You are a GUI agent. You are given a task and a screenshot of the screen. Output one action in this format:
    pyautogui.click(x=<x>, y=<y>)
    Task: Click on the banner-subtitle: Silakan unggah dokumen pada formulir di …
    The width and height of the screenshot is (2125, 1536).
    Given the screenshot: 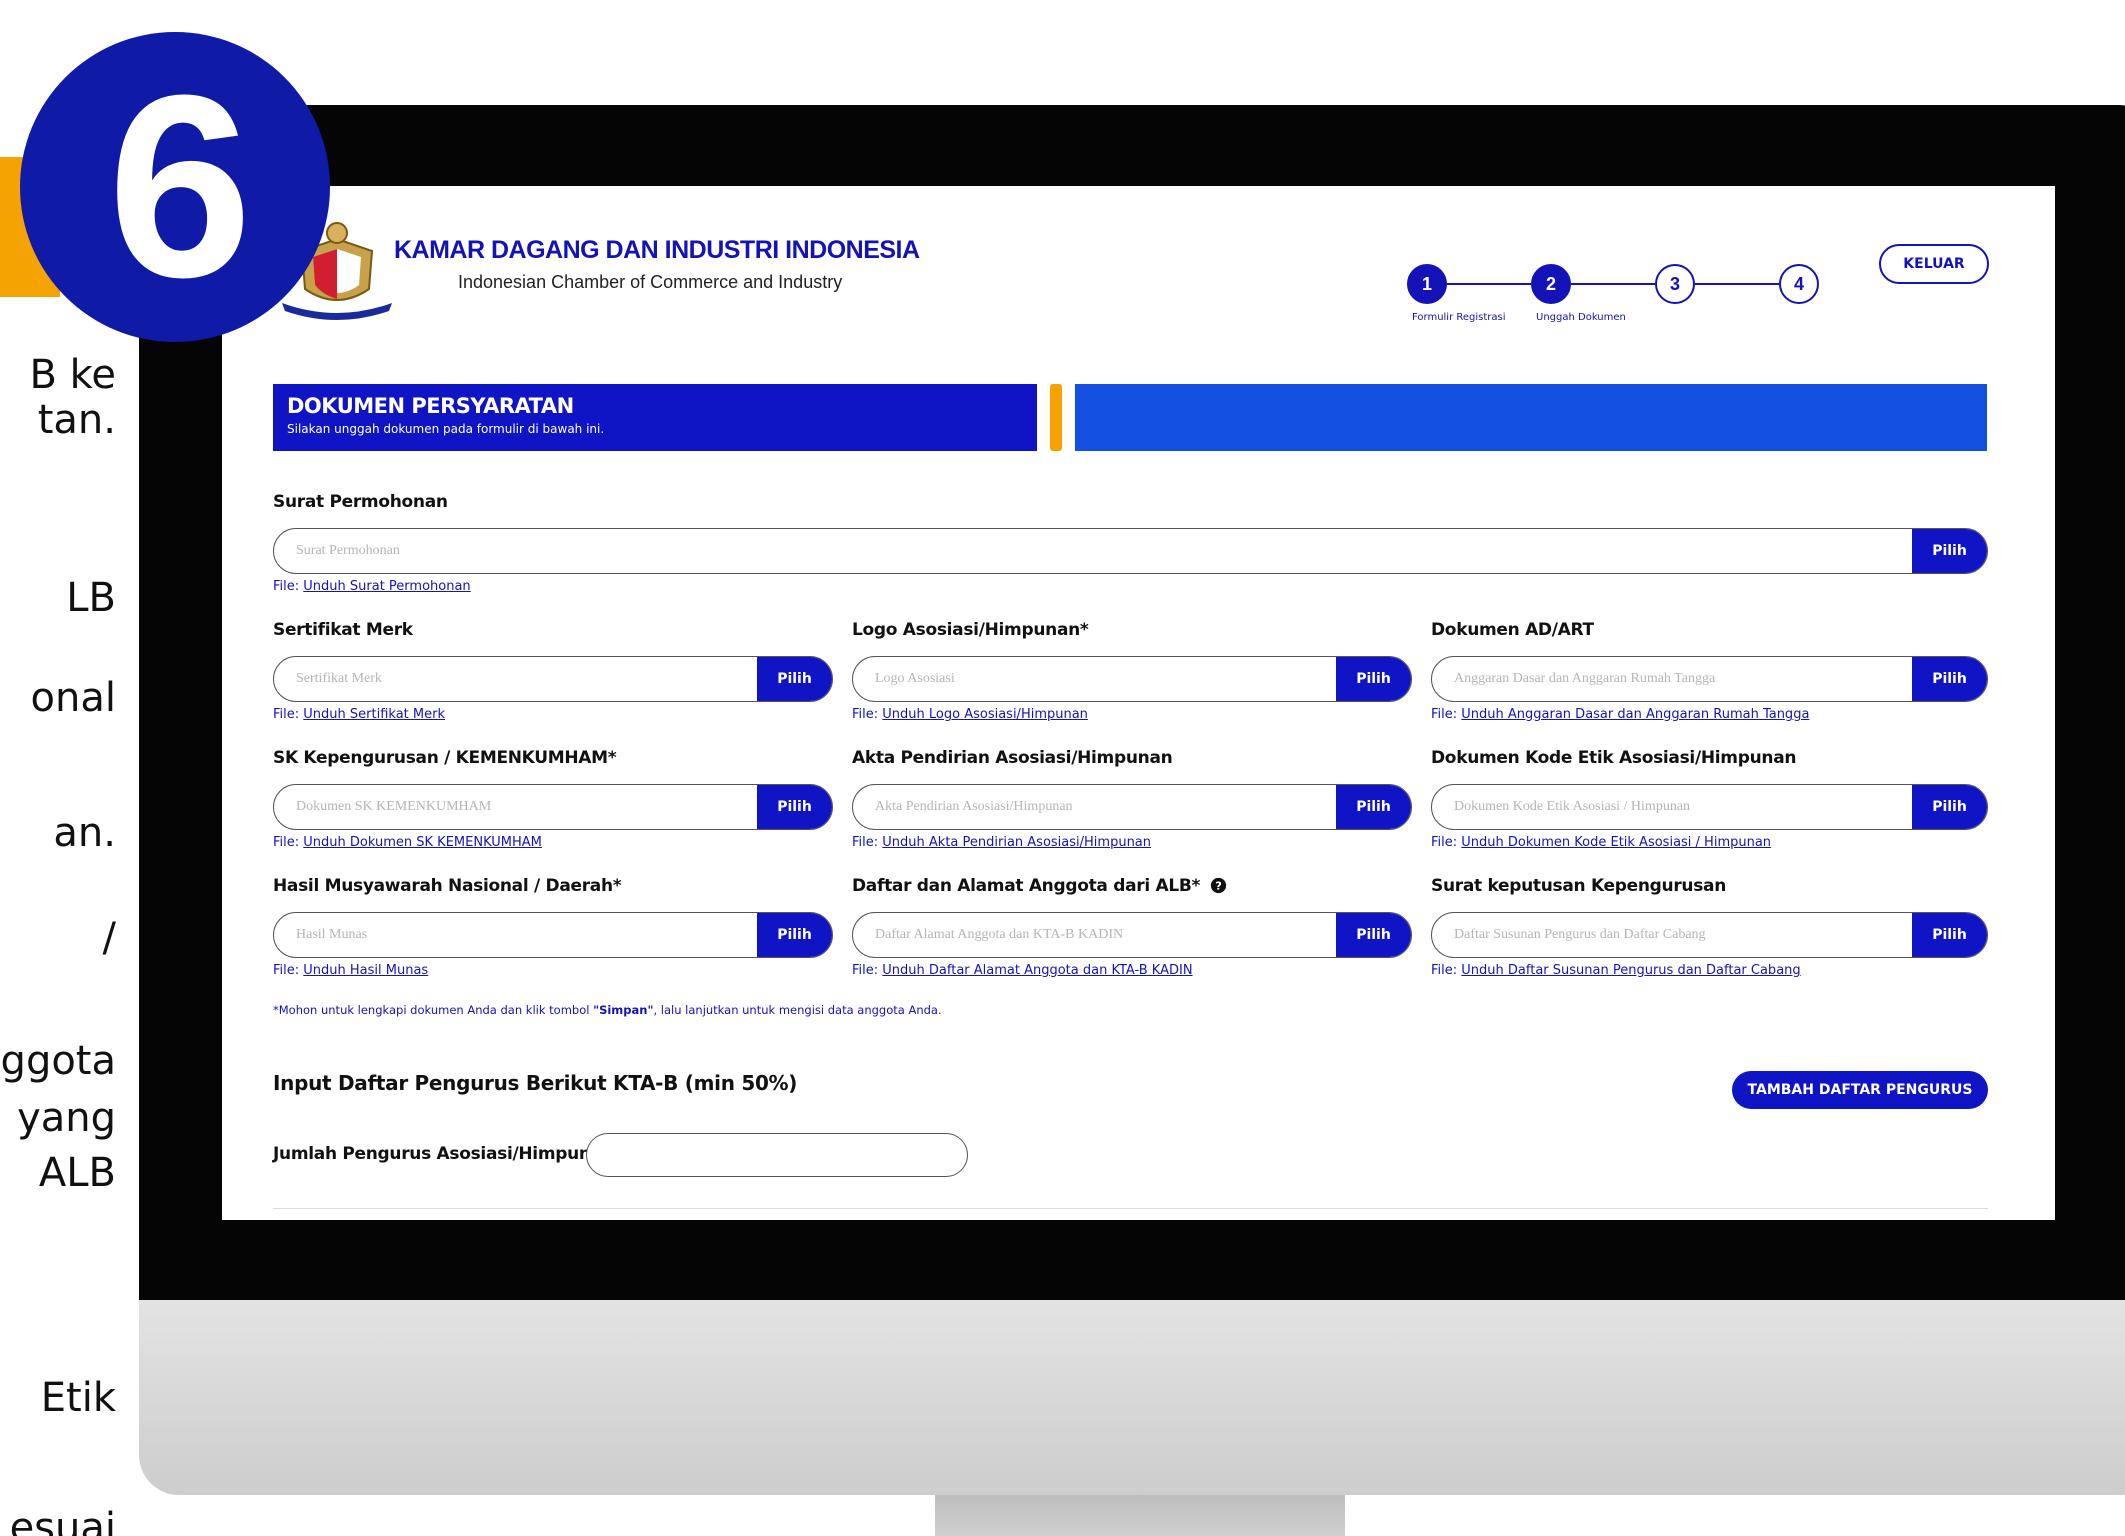 What is the action you would take?
    pyautogui.click(x=446, y=429)
    